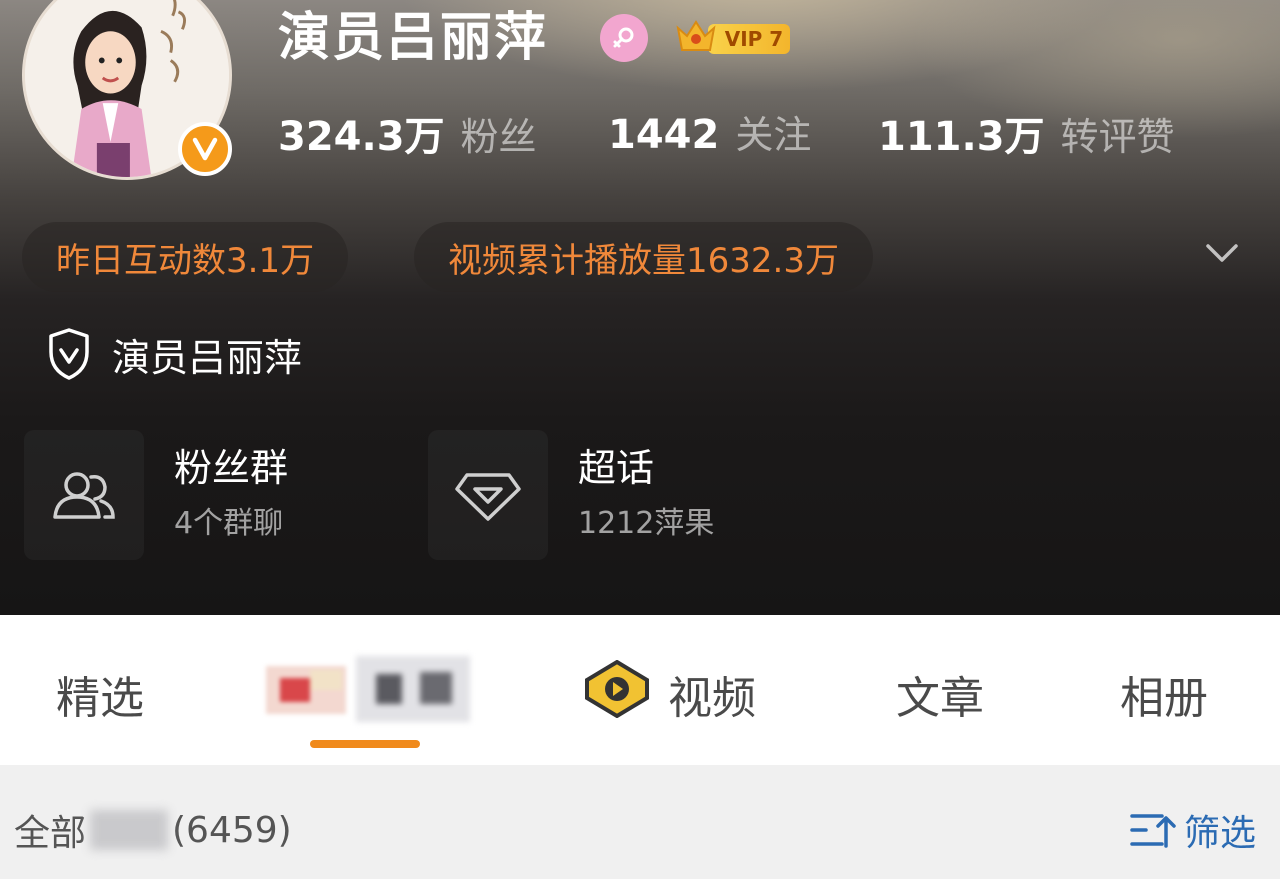 The height and width of the screenshot is (879, 1280). What do you see at coordinates (361, 137) in the screenshot?
I see `stat-value: 324.3万` at bounding box center [361, 137].